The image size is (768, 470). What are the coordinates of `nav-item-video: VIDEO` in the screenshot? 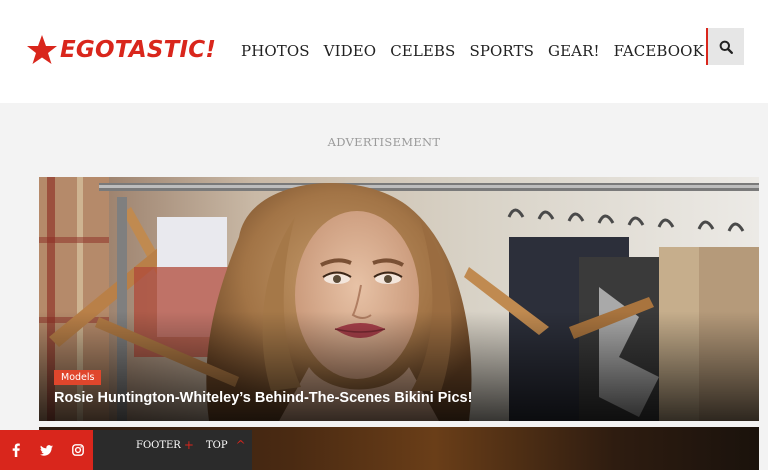 It's located at (350, 51).